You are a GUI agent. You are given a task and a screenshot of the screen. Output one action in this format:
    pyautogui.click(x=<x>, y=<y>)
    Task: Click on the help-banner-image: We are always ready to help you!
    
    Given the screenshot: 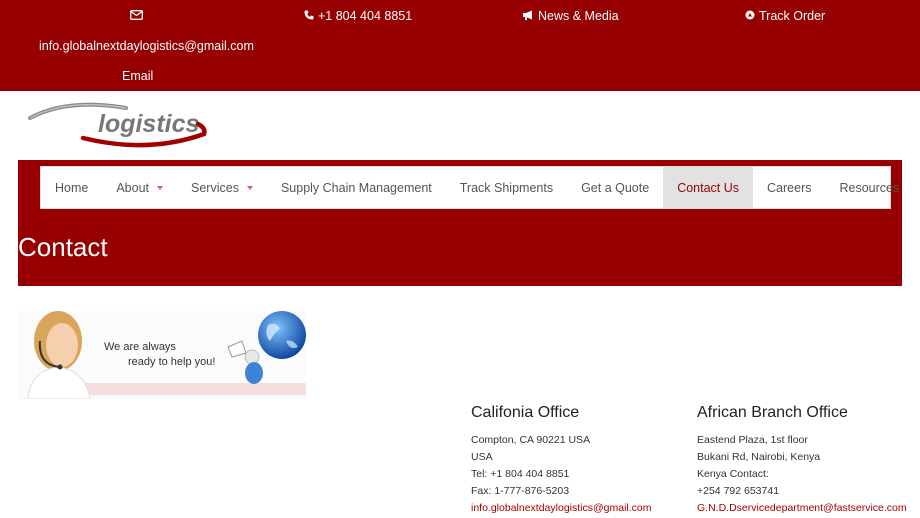 What is the action you would take?
    pyautogui.click(x=162, y=355)
    